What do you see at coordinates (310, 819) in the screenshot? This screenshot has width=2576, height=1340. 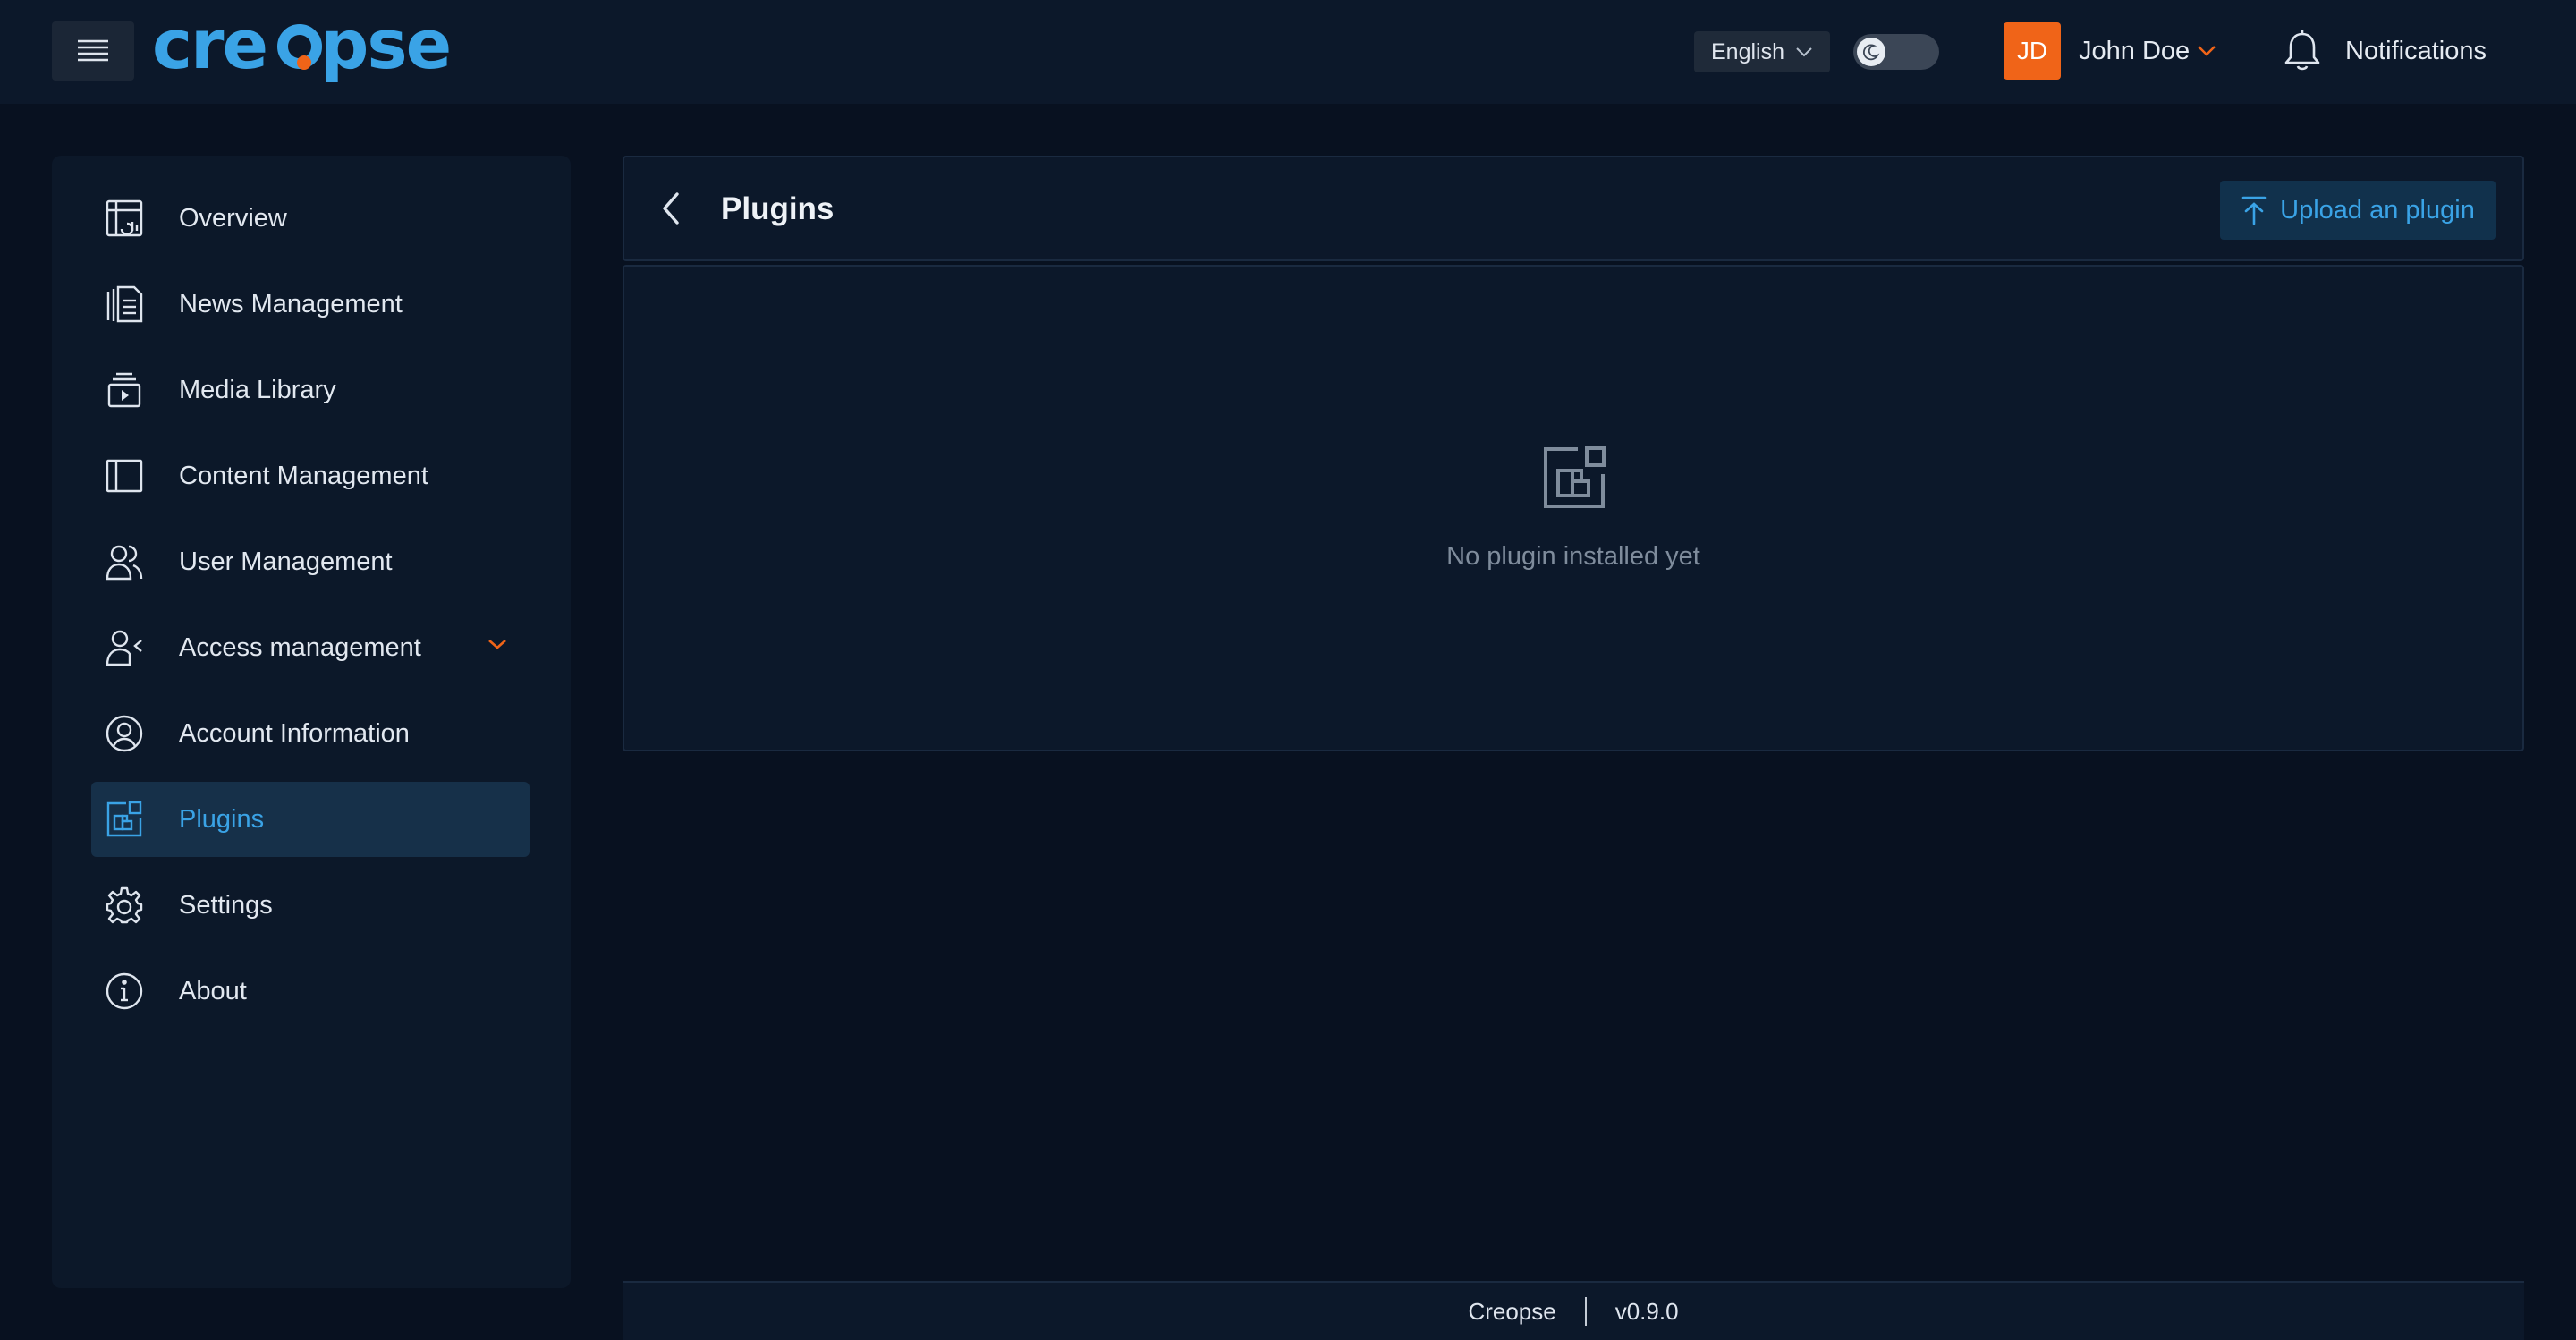 I see `sidebar-item-plugins: Plugins` at bounding box center [310, 819].